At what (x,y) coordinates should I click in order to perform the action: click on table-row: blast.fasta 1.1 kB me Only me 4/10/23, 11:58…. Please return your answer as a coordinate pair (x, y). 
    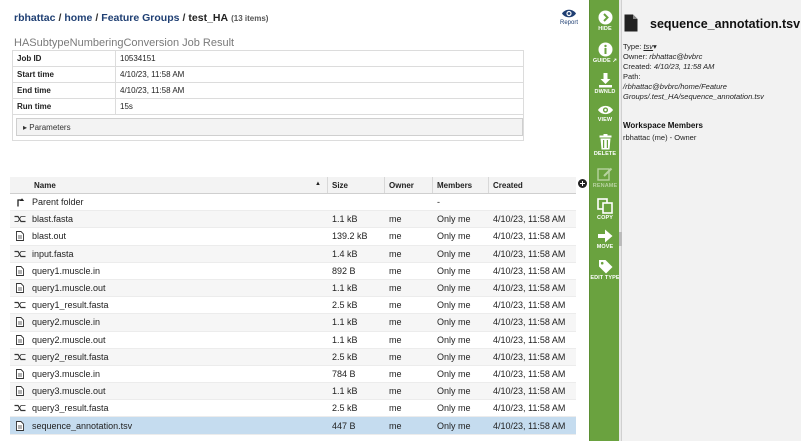
    Looking at the image, I should click on (293, 220).